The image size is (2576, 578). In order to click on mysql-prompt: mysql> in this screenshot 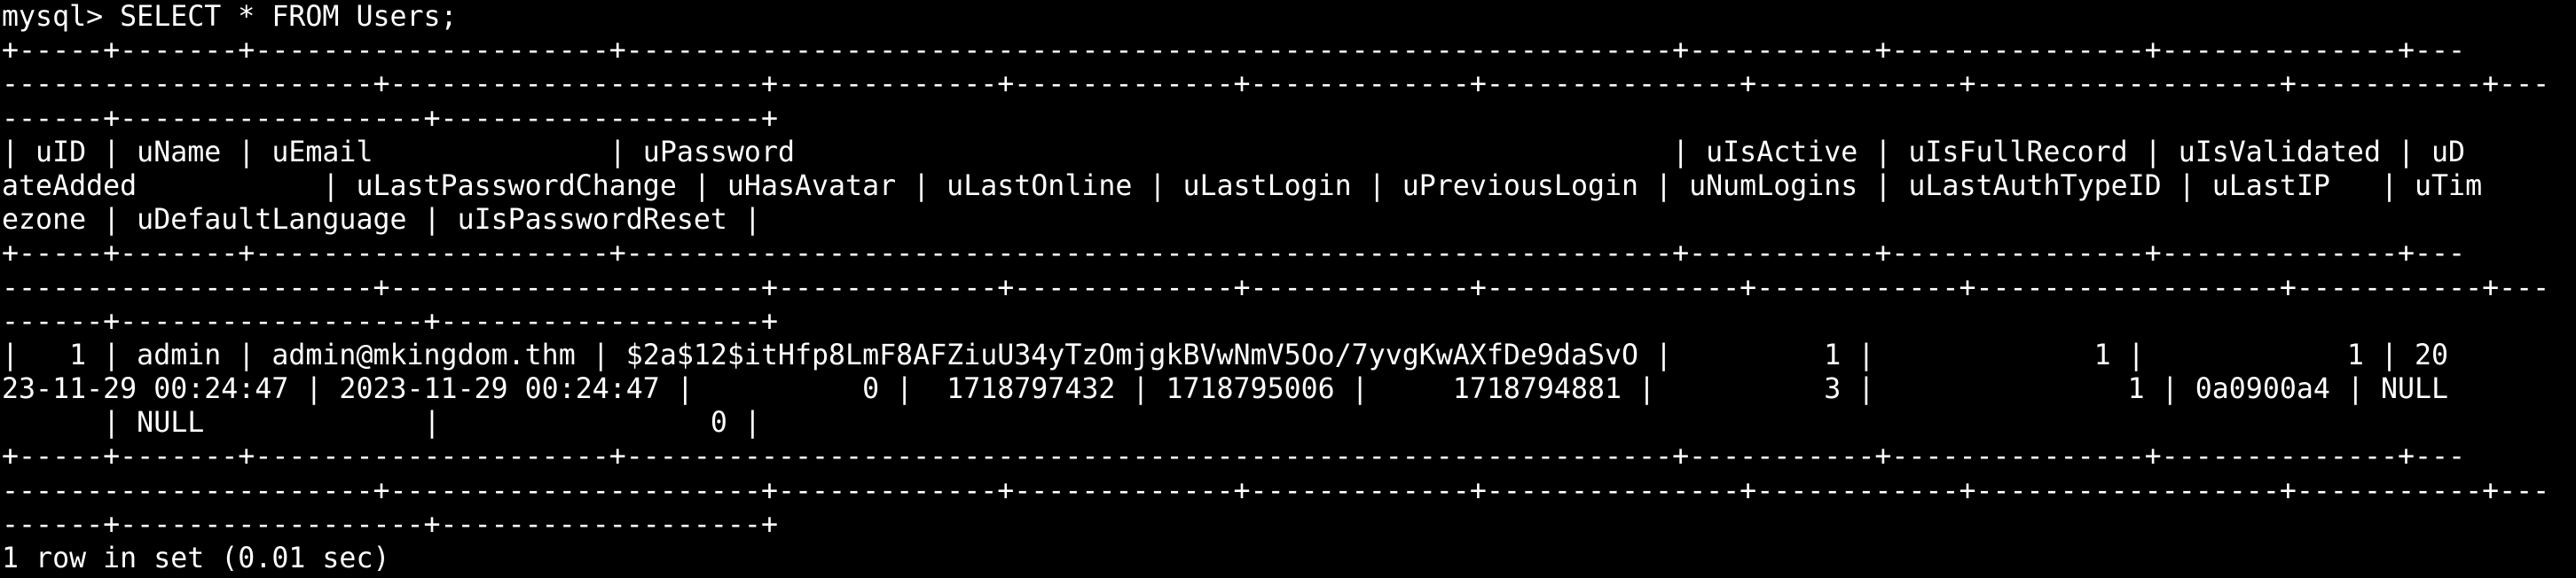, I will do `click(61, 17)`.